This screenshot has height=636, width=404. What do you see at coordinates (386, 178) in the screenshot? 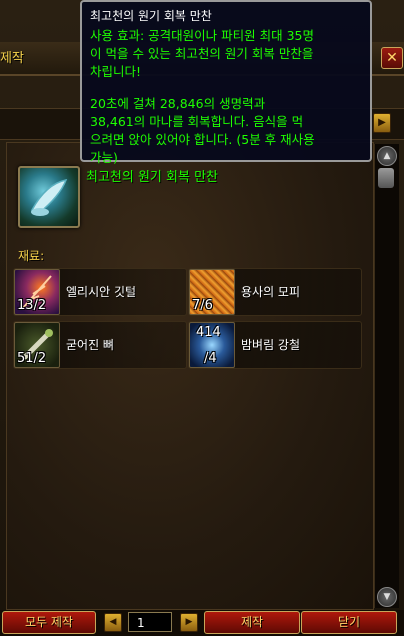
I see `scroll-thumb` at bounding box center [386, 178].